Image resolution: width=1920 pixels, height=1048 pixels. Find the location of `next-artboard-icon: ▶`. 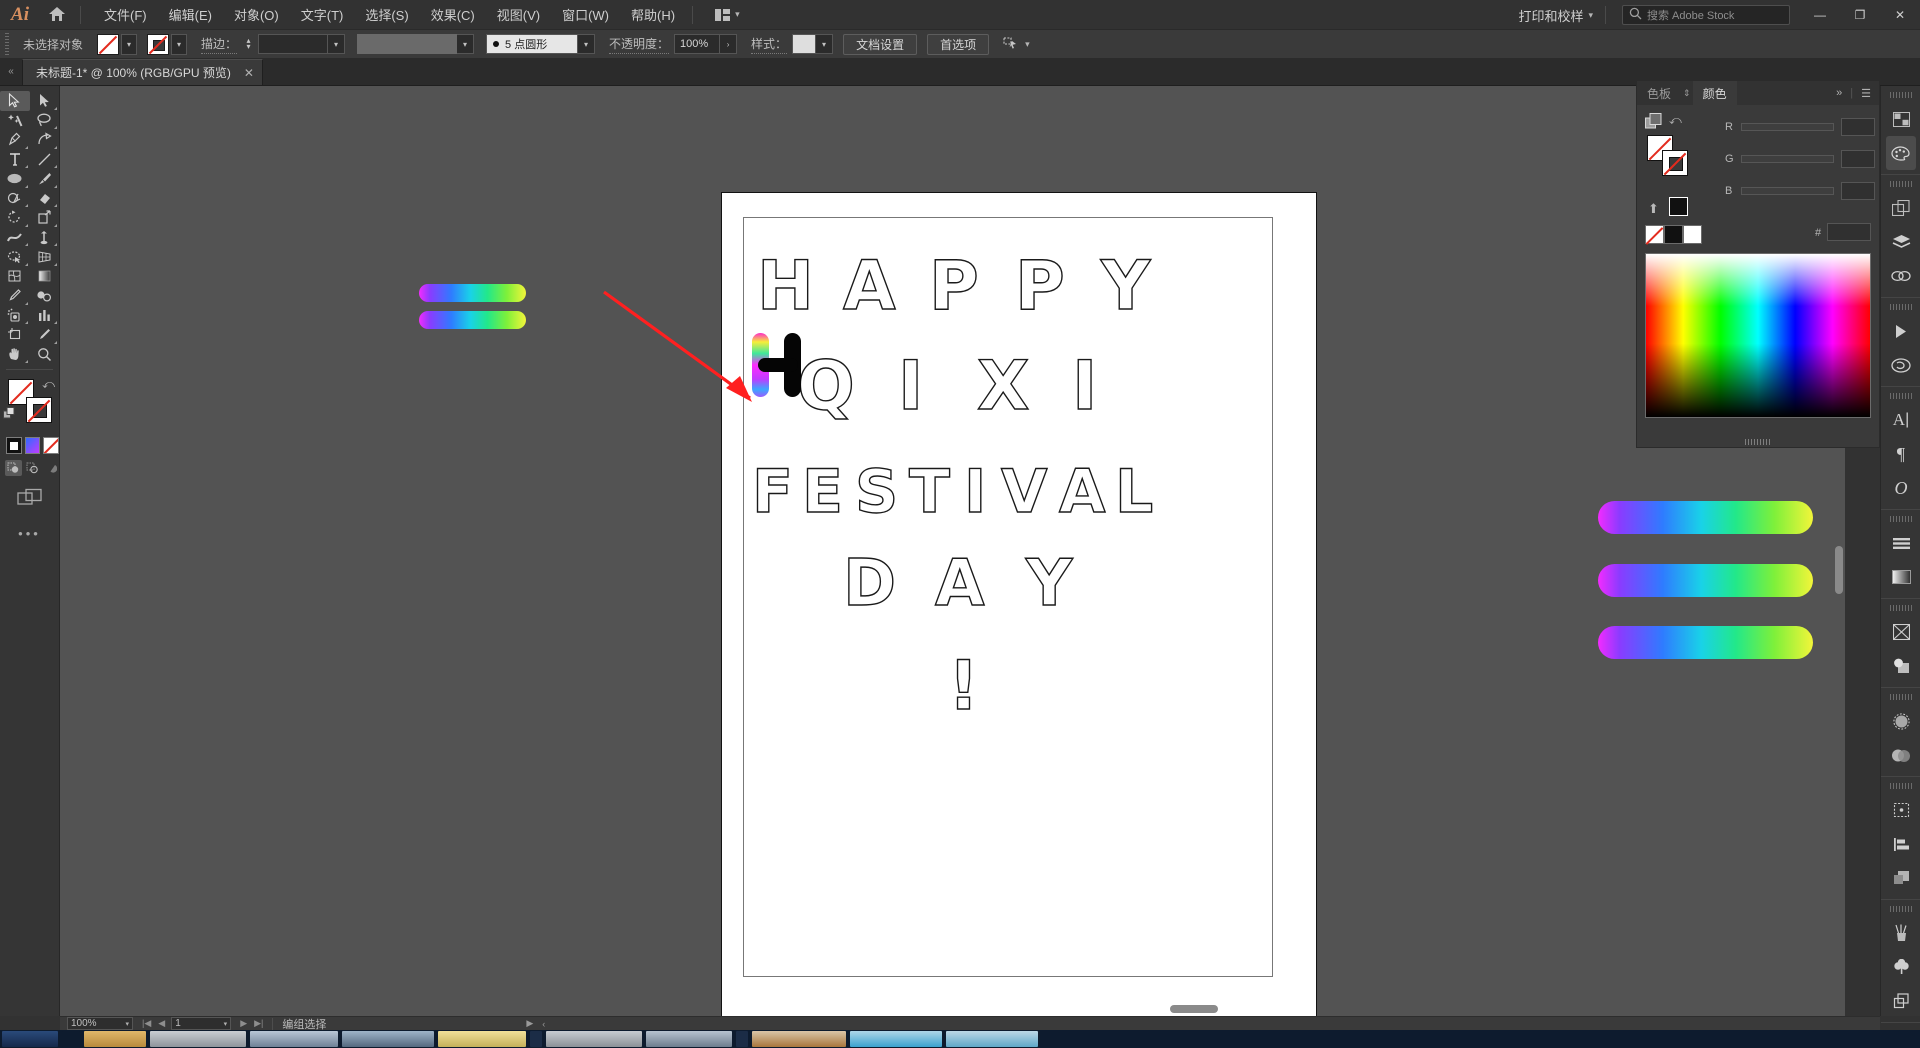

next-artboard-icon: ▶ is located at coordinates (243, 1023).